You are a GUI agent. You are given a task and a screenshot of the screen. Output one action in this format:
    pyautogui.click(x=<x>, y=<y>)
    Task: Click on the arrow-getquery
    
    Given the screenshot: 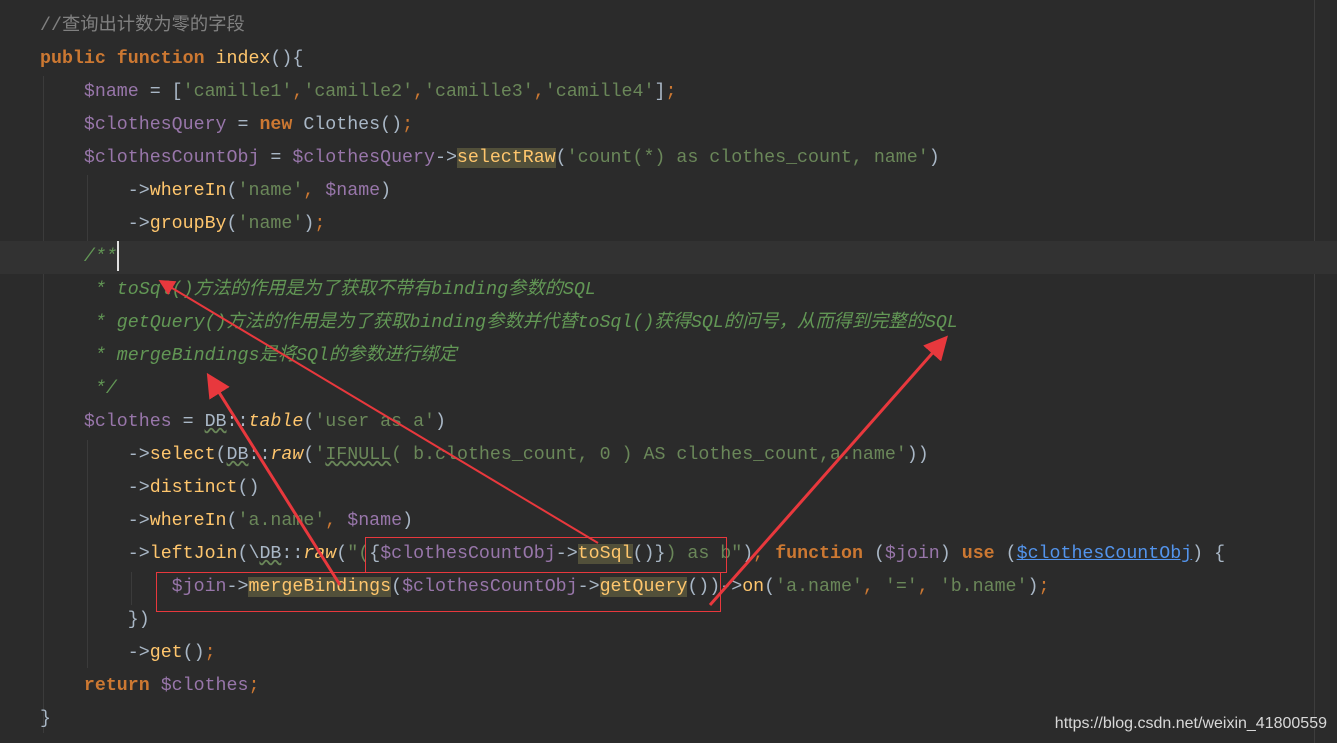 What is the action you would take?
    pyautogui.click(x=828, y=470)
    